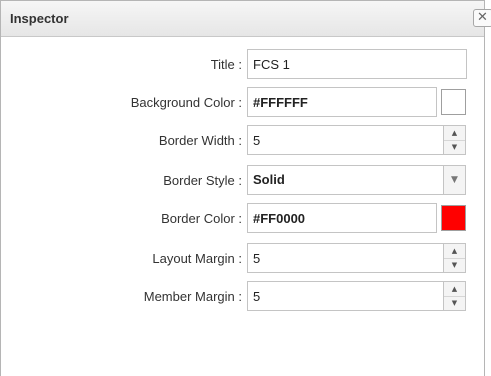  Describe the element at coordinates (192, 296) in the screenshot. I see `member-margin-label: Member Margin :` at that location.